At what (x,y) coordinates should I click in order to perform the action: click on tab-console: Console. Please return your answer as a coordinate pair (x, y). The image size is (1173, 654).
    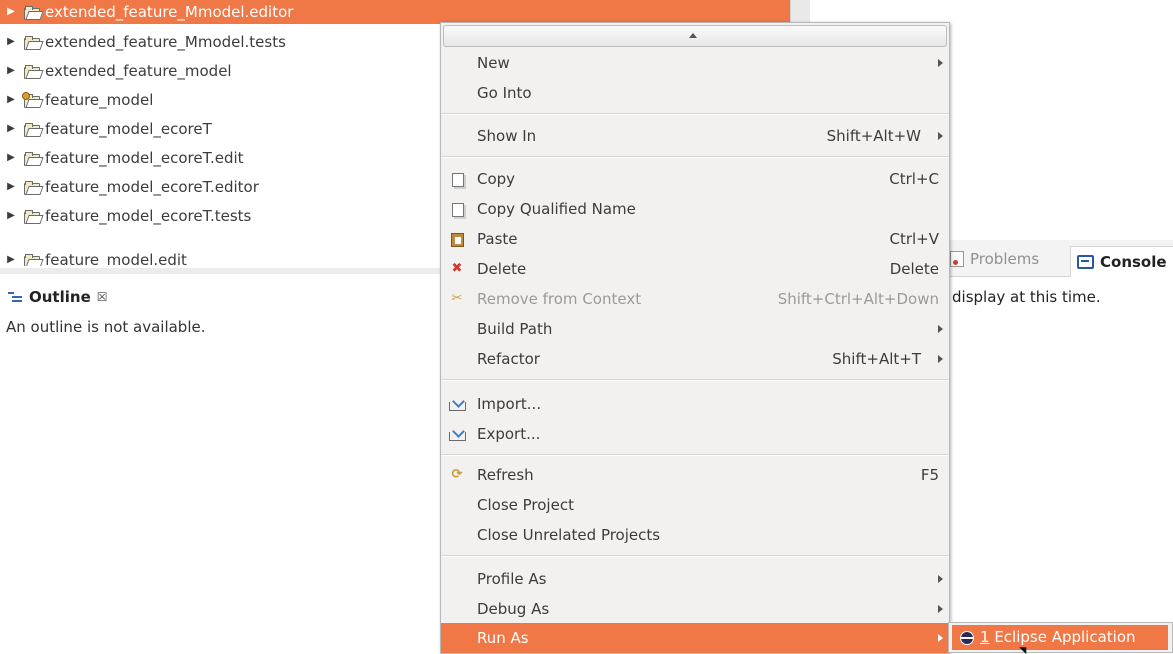
    Looking at the image, I should click on (1121, 261).